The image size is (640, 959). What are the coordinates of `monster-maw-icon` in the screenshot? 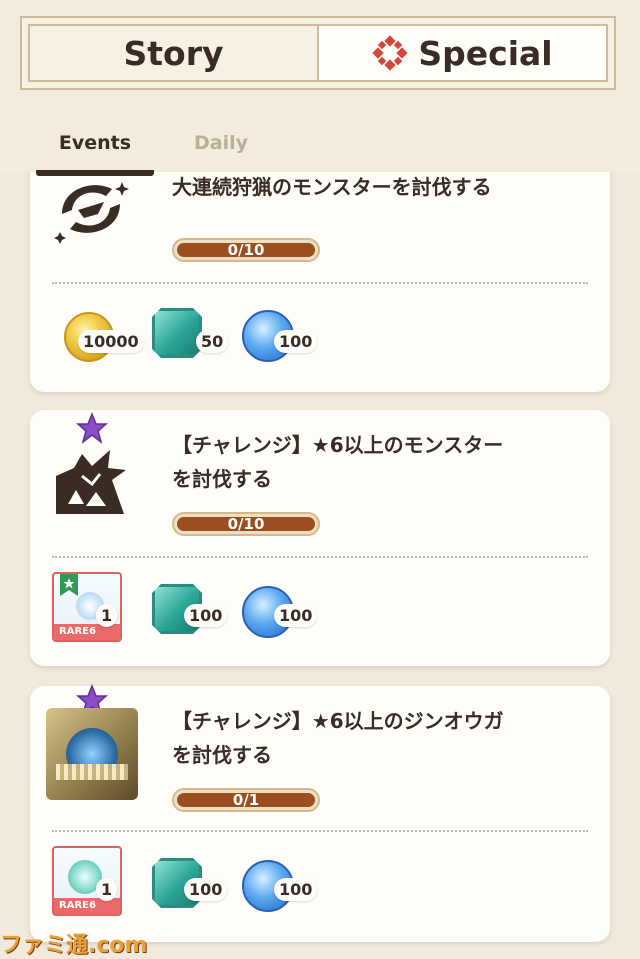 It's located at (91, 482).